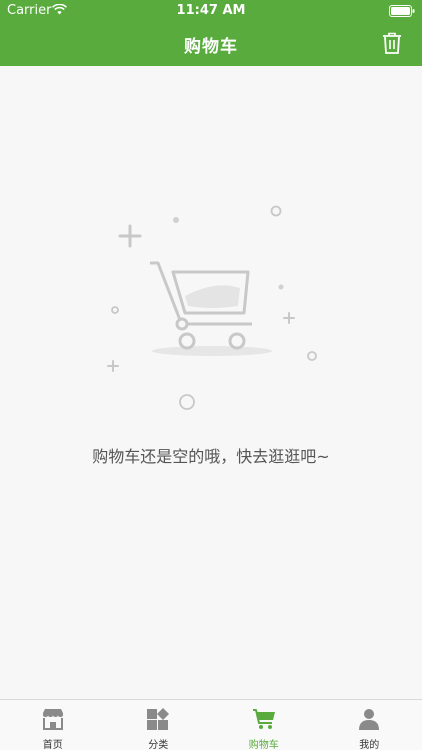  I want to click on battery-icon, so click(402, 11).